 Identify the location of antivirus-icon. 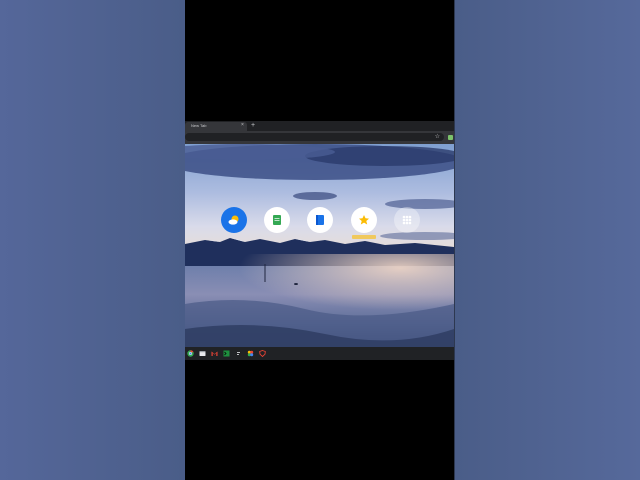
(262, 353).